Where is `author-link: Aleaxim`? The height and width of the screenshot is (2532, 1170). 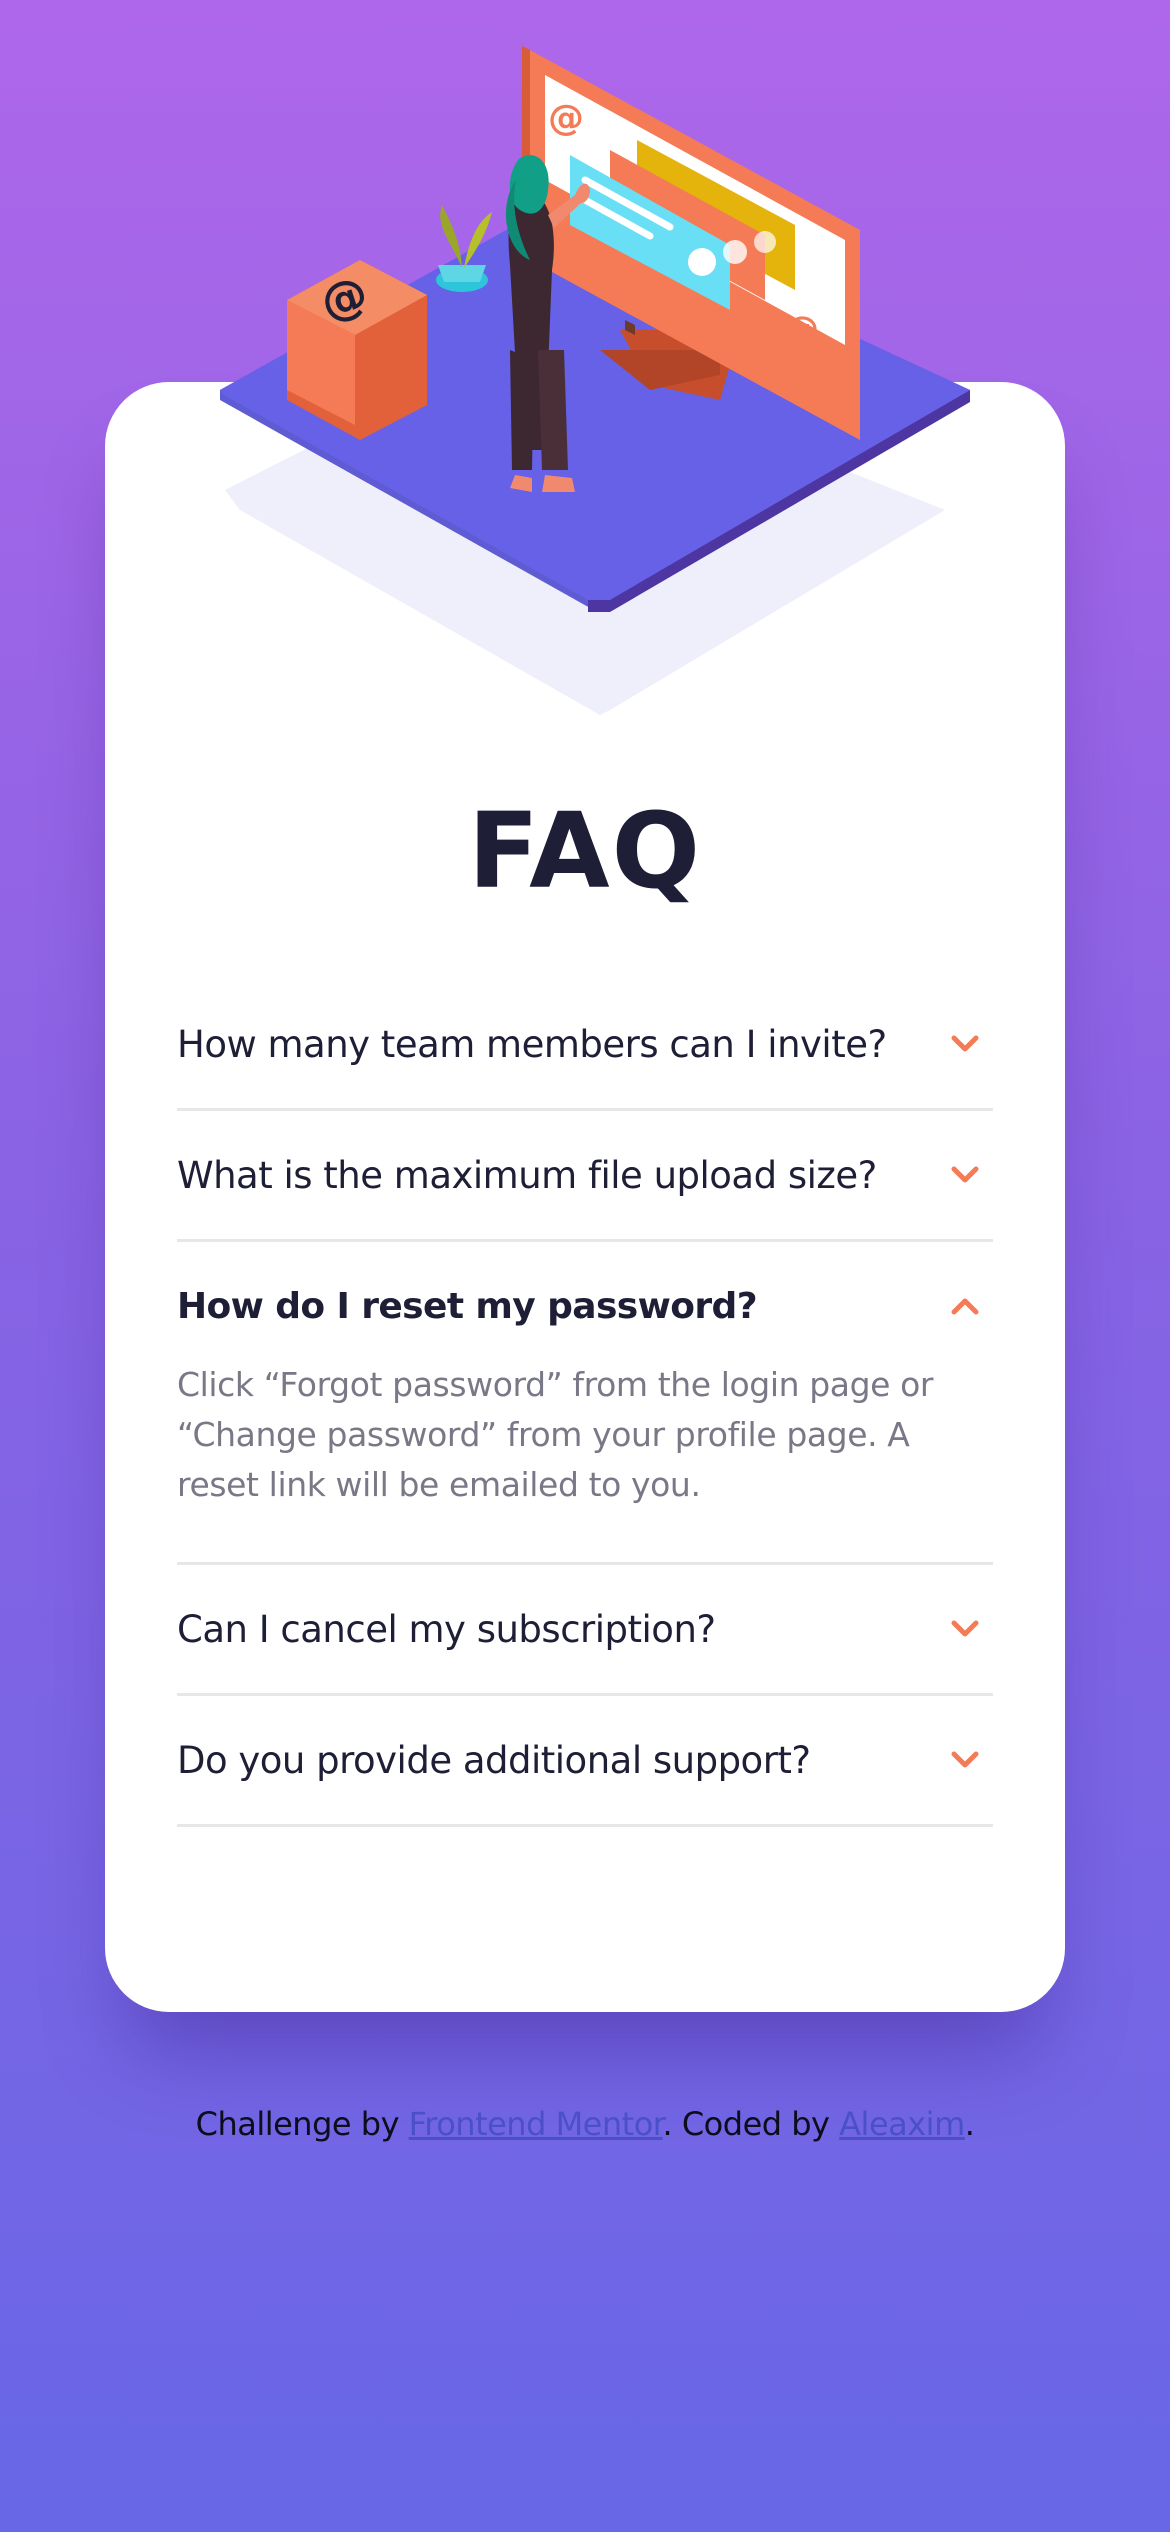 author-link: Aleaxim is located at coordinates (902, 2124).